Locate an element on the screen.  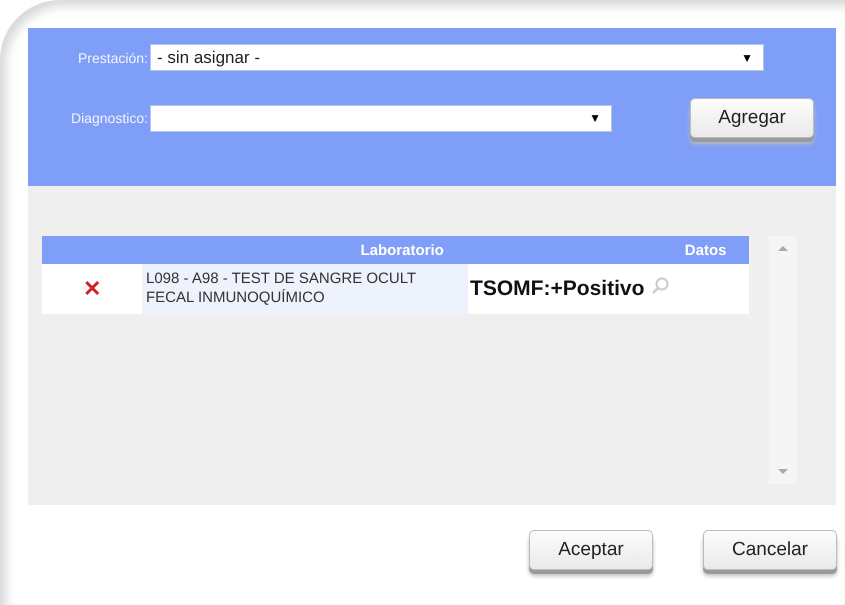
table-cell: L098 - A98 - TEST DE SANGRE OCULT FECAL INMUNOQUÍMICO is located at coordinates (305, 289).